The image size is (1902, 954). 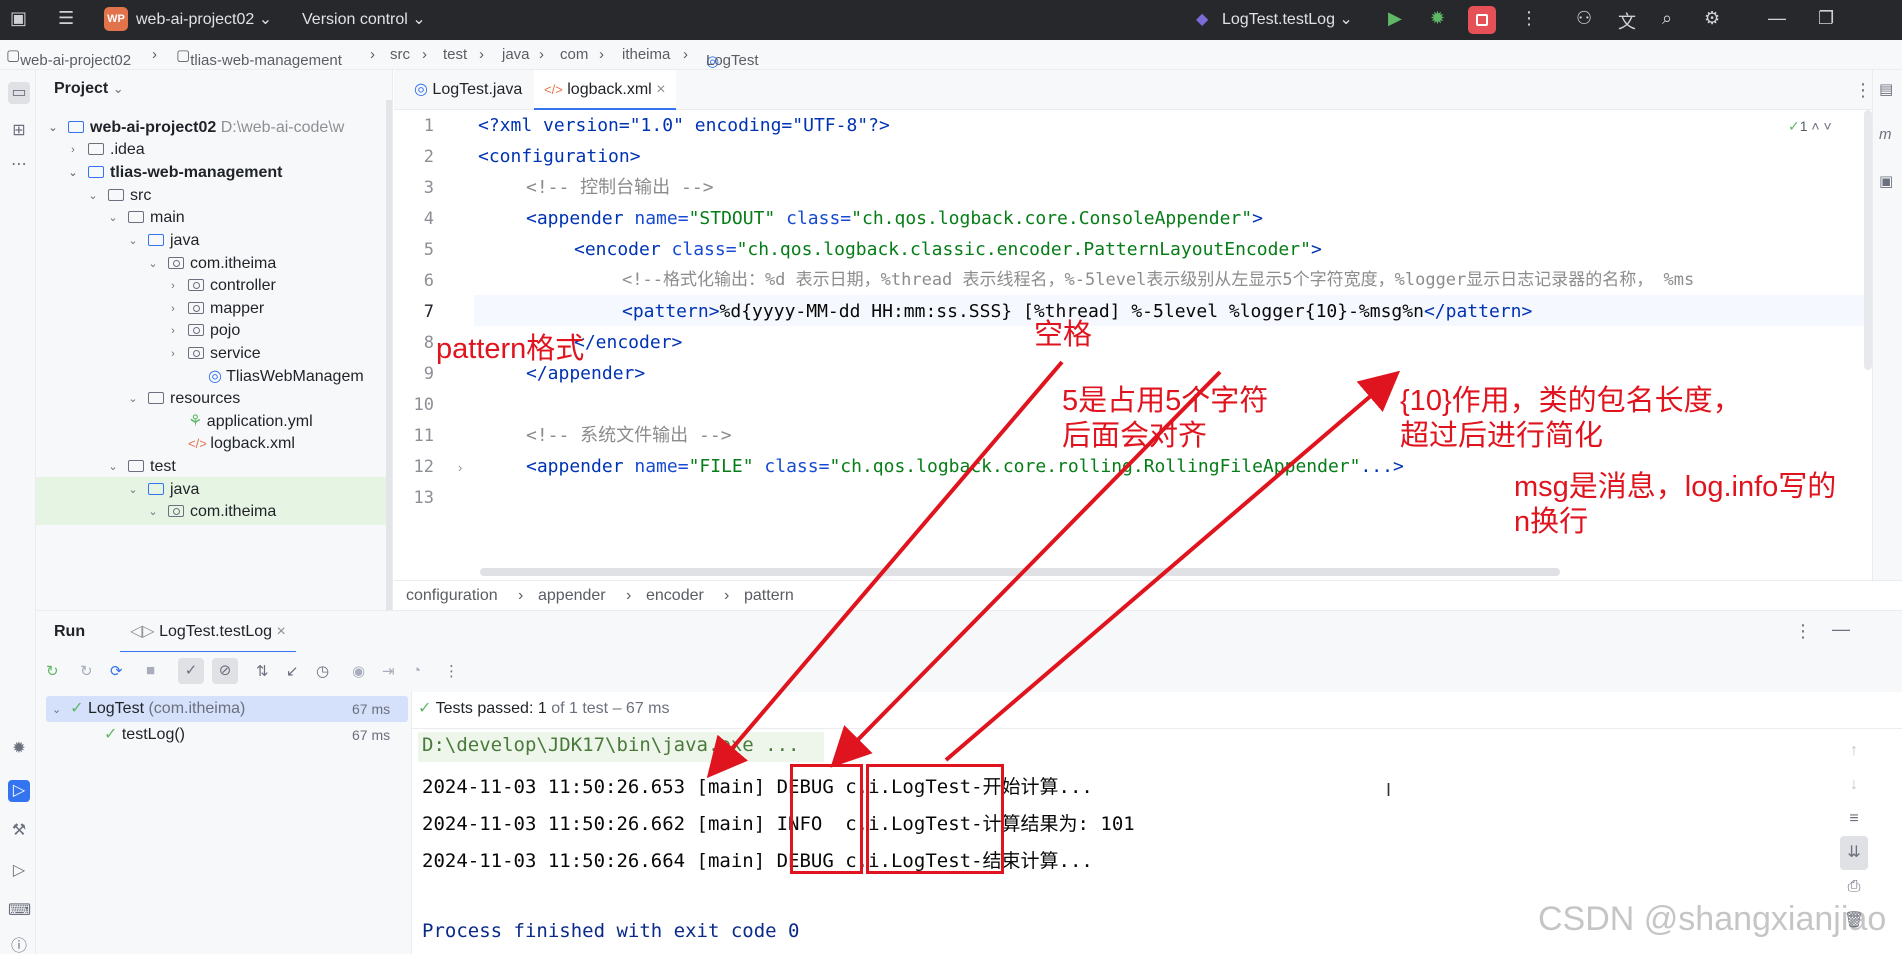 I want to click on annotation-five-chars: 5是占用5个字符 后面会对齐, so click(x=1165, y=418).